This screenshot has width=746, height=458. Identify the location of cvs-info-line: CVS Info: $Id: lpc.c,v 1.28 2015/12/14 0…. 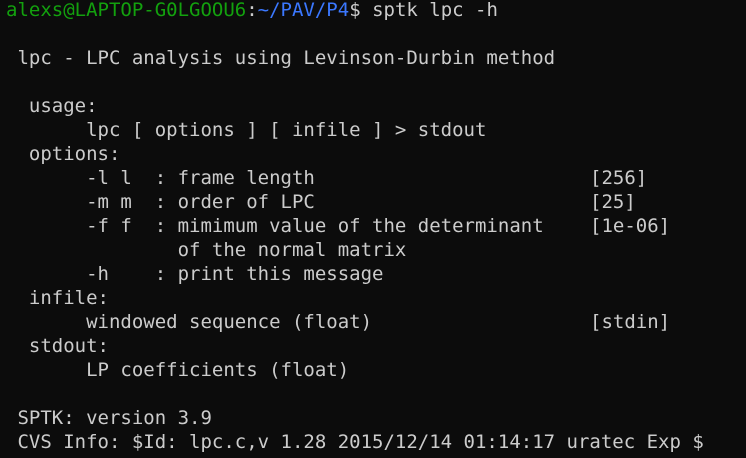
(355, 442).